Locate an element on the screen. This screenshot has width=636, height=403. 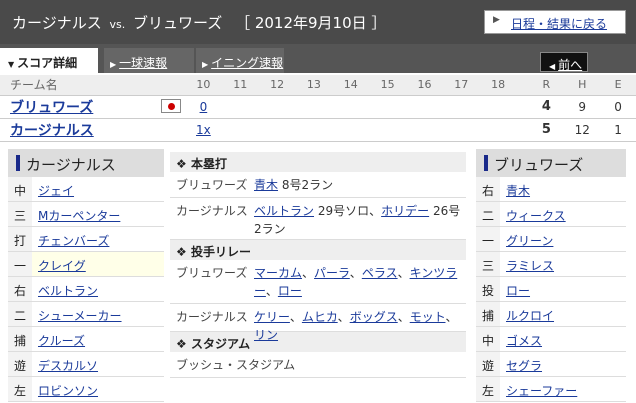
homerun-home-label: カージナルス is located at coordinates (212, 211).